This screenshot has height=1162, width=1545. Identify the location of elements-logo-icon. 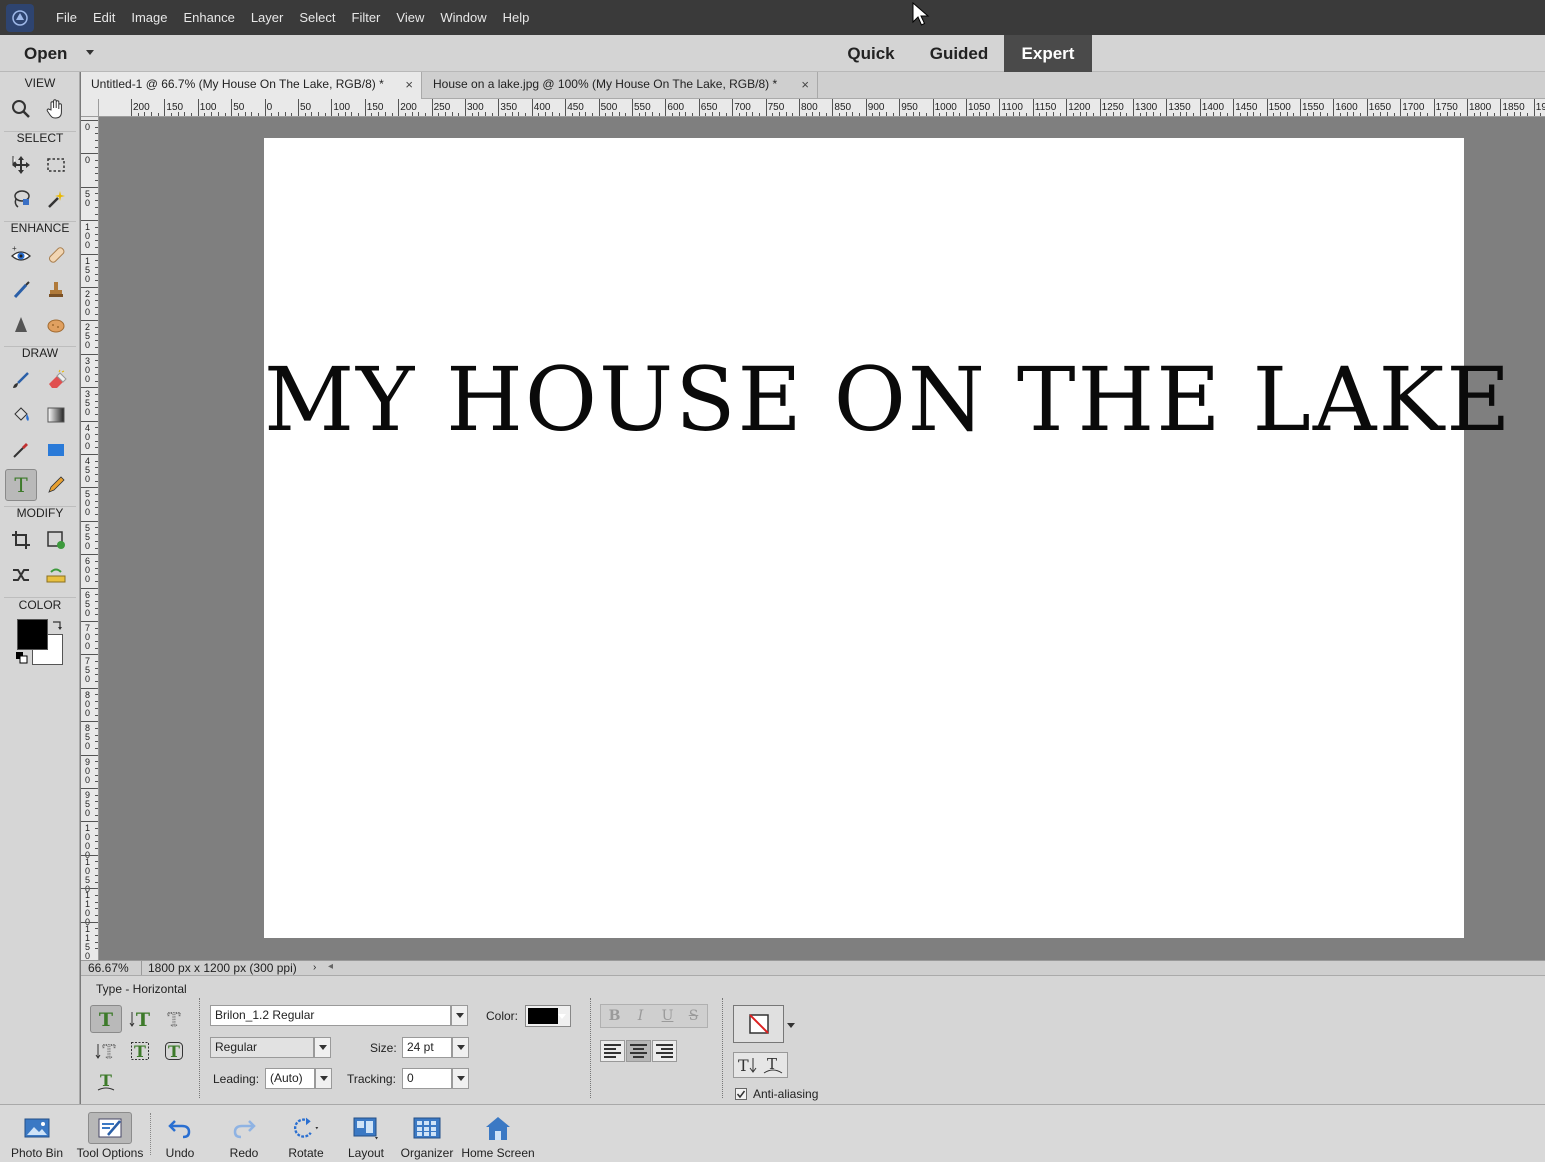
(20, 17).